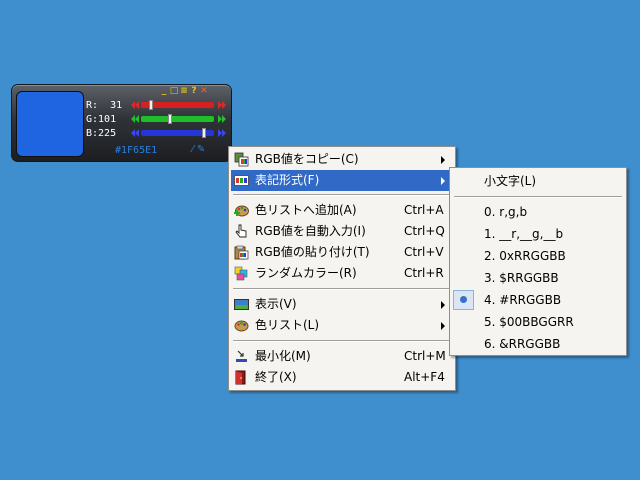 This screenshot has width=640, height=480. What do you see at coordinates (224, 133) in the screenshot?
I see `blue-increase-fast-icon` at bounding box center [224, 133].